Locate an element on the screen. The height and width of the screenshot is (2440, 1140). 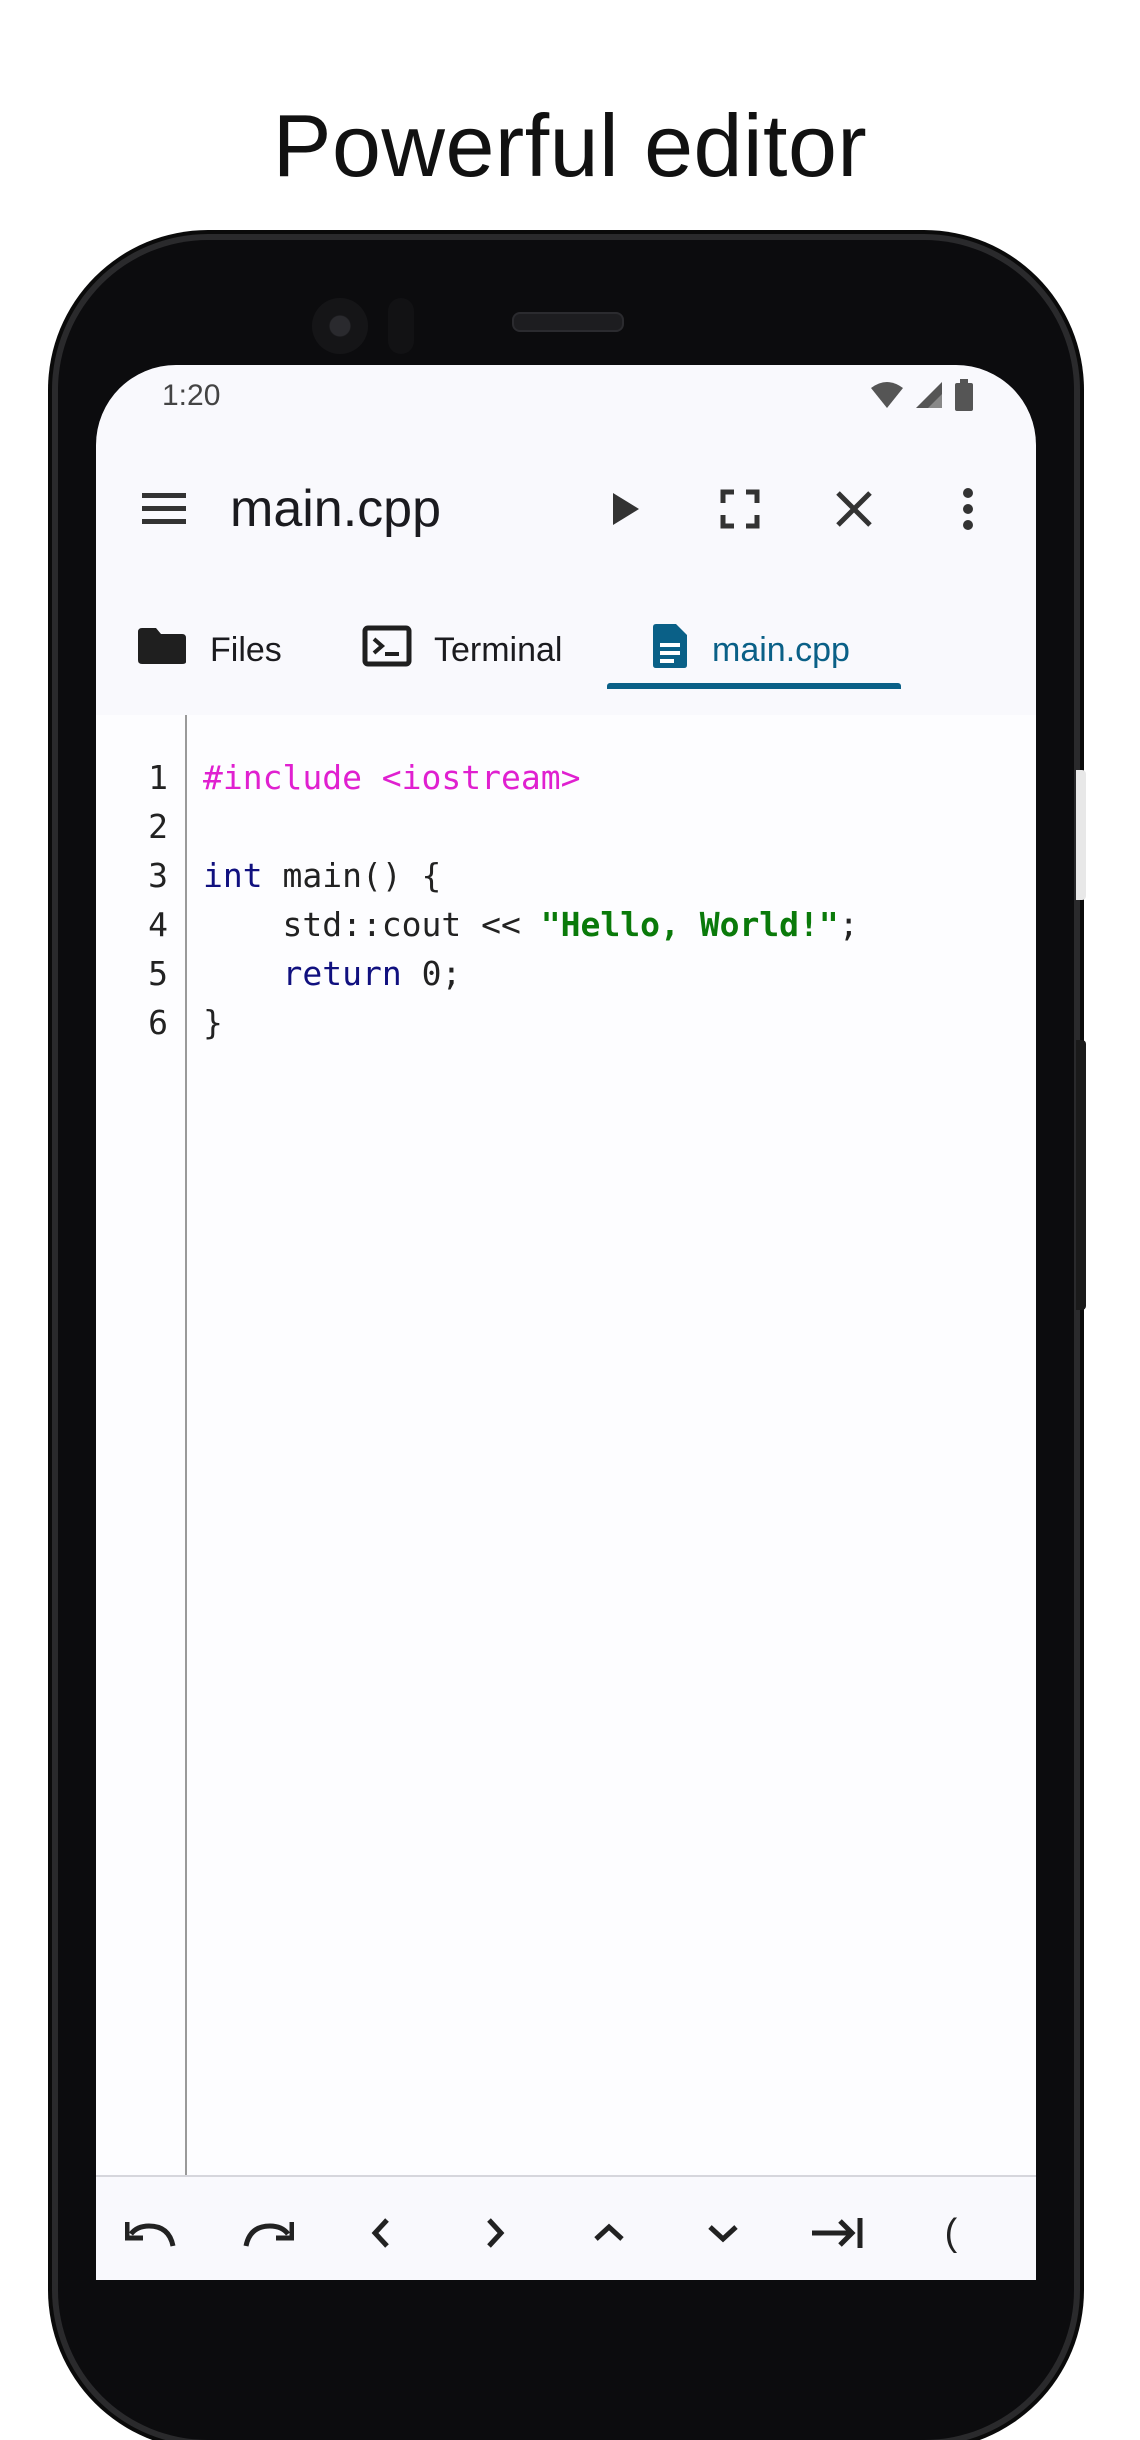
phone-side-button is located at coordinates (1081, 835).